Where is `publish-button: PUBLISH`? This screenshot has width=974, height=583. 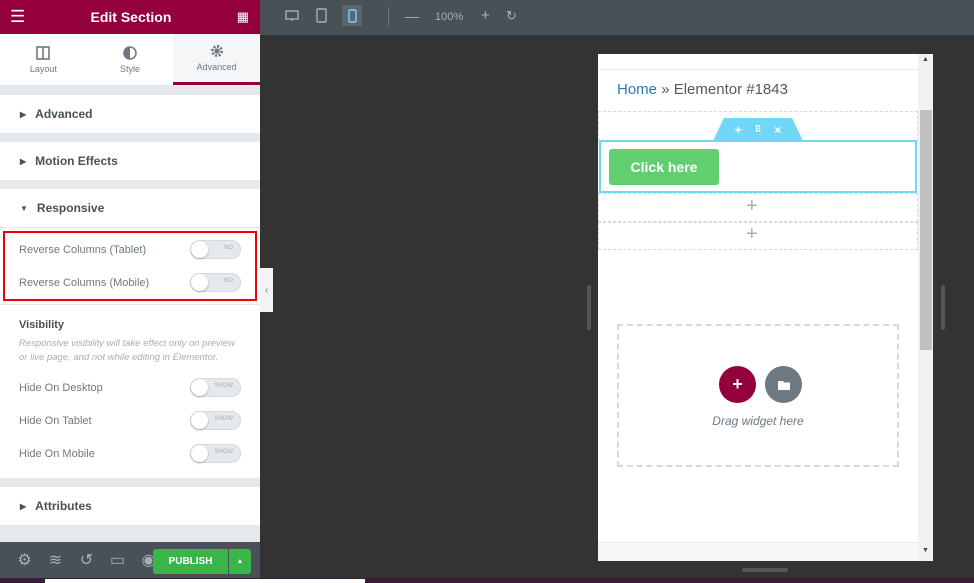
publish-button: PUBLISH is located at coordinates (190, 561).